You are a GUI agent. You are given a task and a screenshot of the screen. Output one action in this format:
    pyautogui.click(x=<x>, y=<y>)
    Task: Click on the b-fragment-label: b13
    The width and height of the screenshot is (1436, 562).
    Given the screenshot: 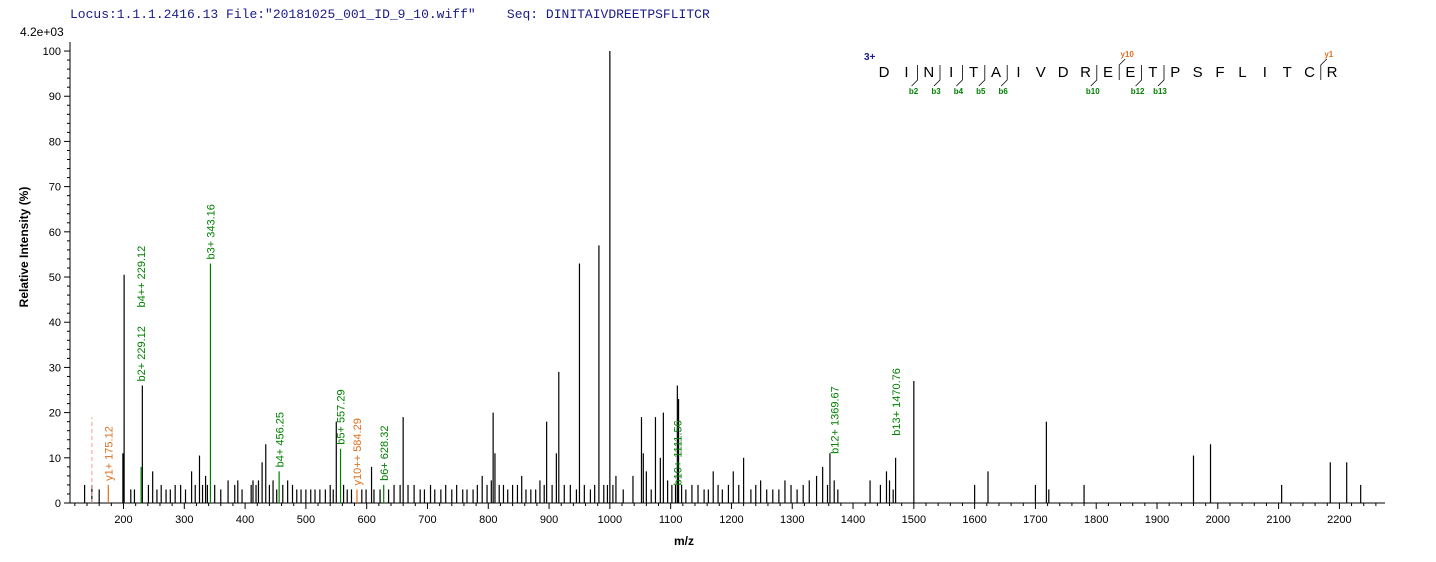 What is the action you would take?
    pyautogui.click(x=1160, y=91)
    